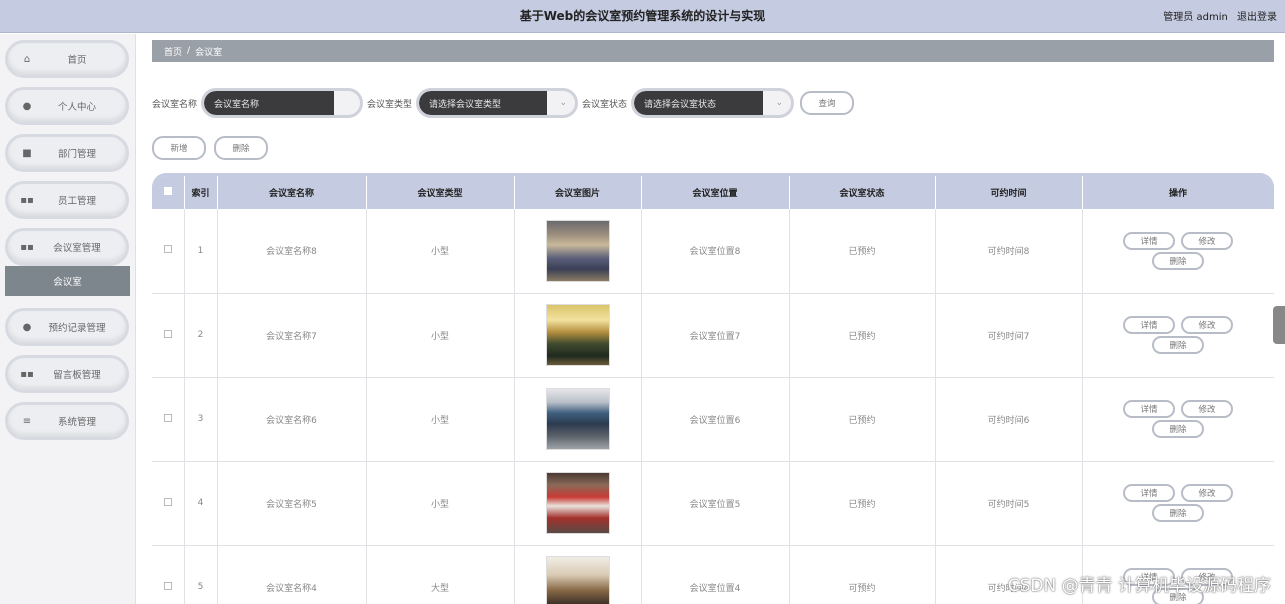  I want to click on room-status-cell: 可预约, so click(862, 574).